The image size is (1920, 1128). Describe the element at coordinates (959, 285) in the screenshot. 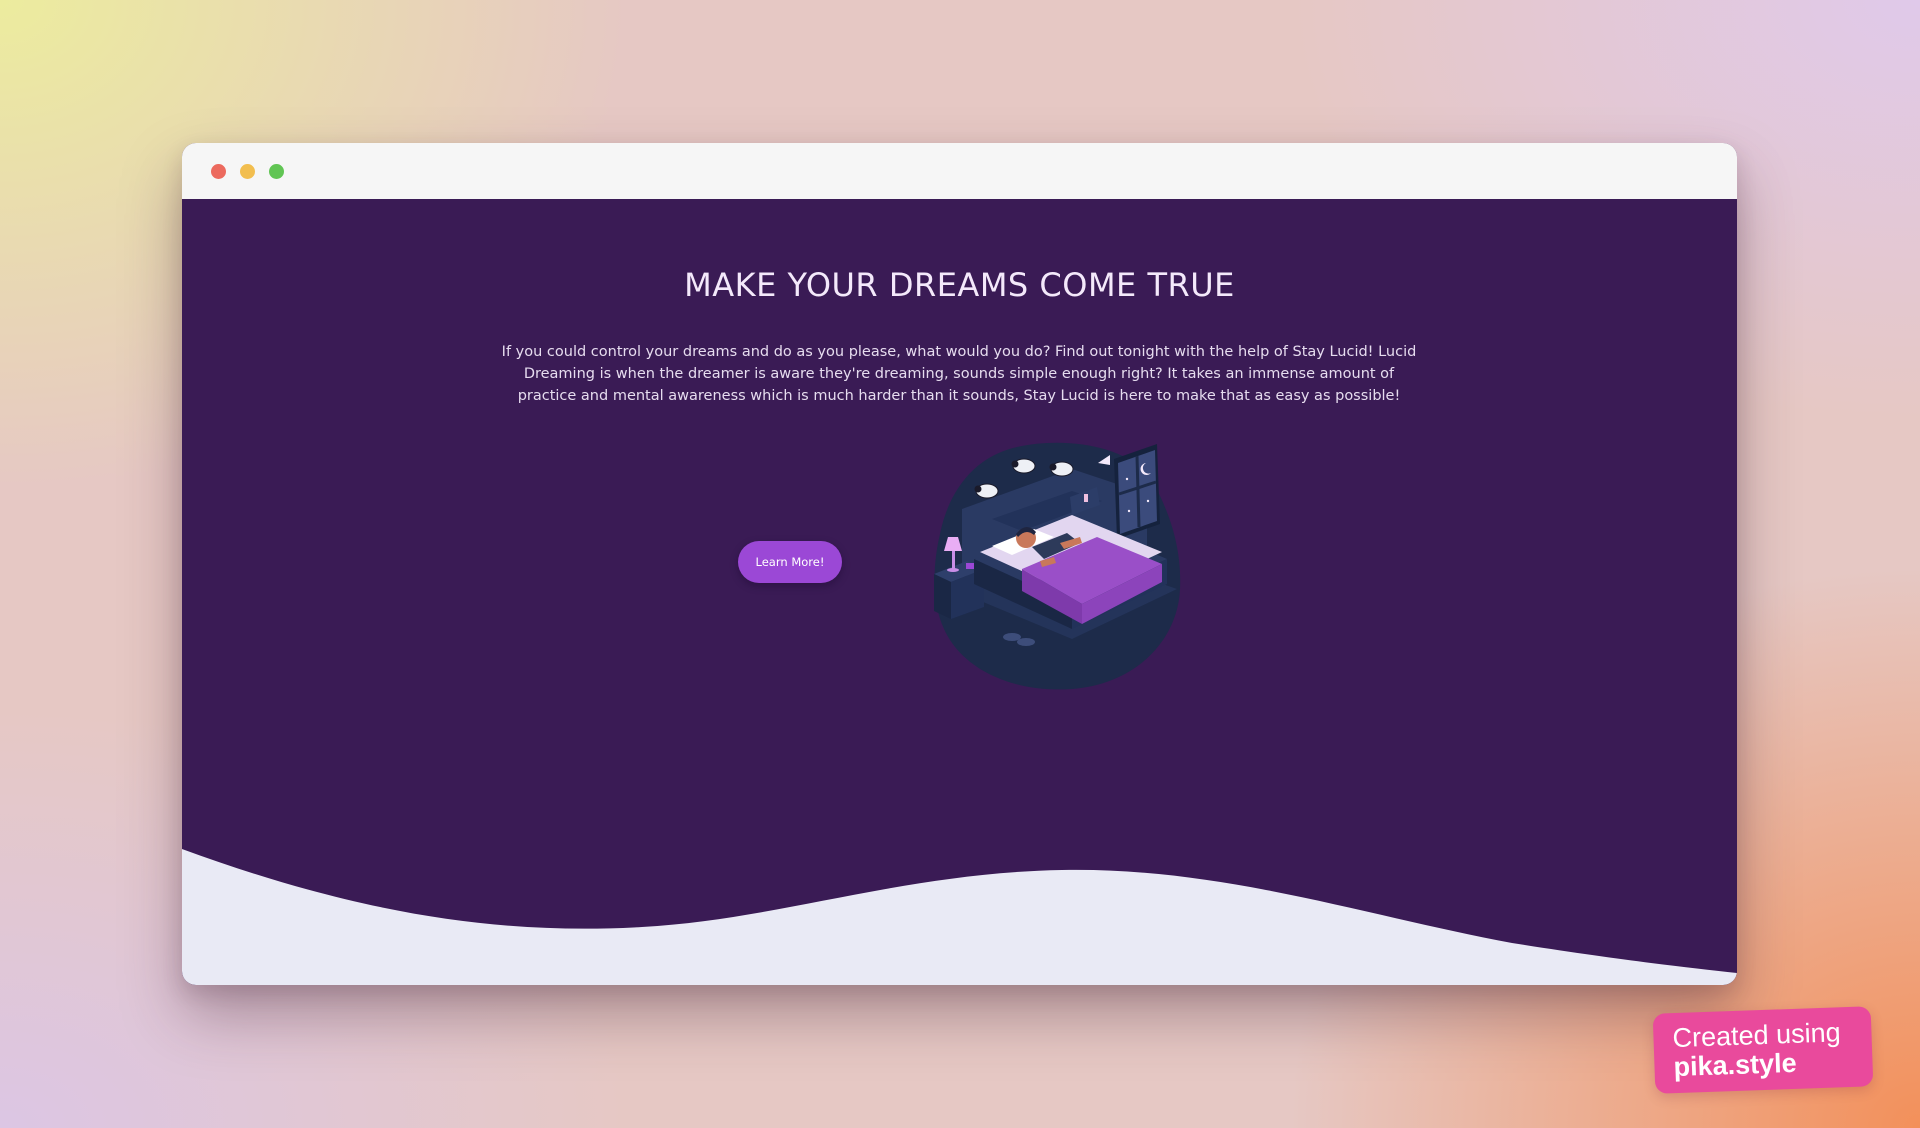

I see `hero-title: MAKE YOUR DREAMS COME TRUE` at that location.